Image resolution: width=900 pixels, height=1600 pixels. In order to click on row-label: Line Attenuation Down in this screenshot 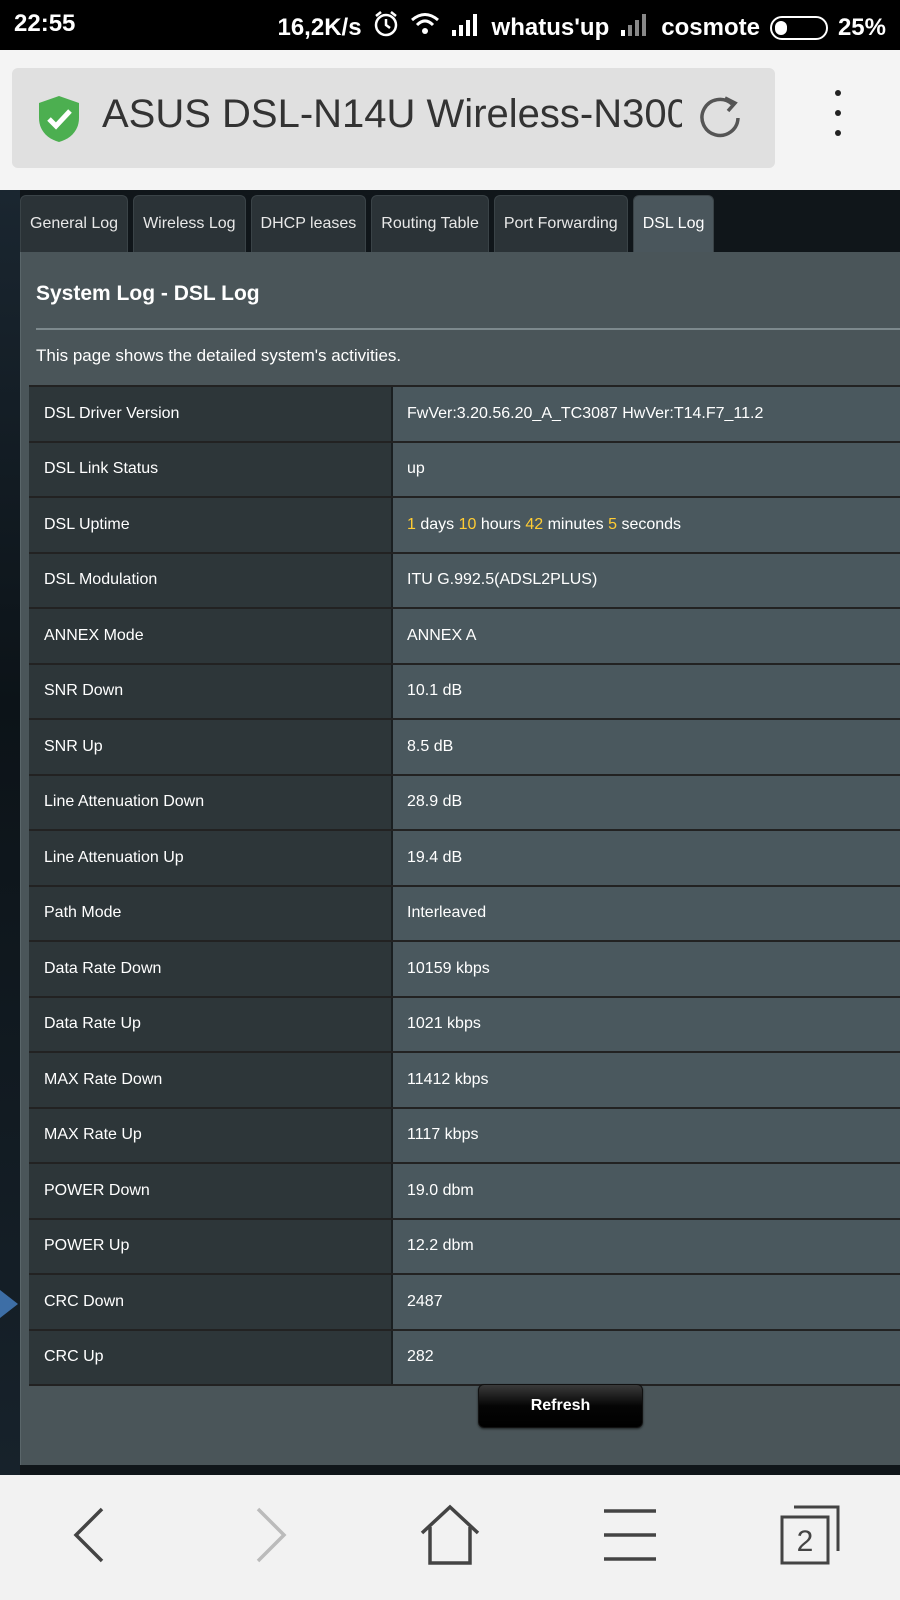, I will do `click(211, 802)`.